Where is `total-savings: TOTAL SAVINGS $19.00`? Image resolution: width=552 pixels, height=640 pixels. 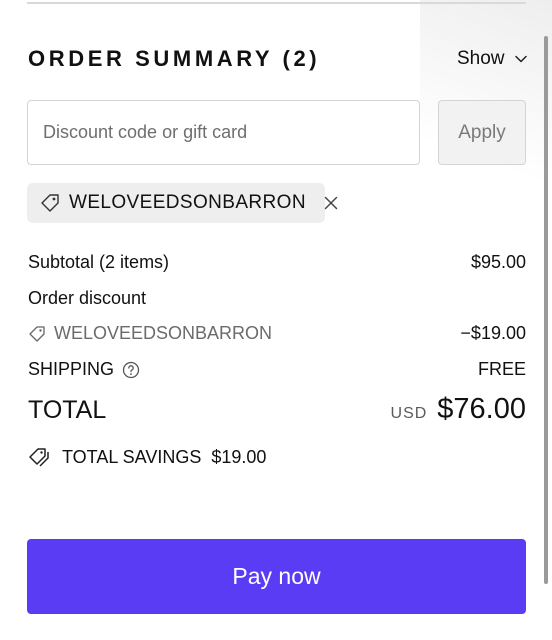 total-savings: TOTAL SAVINGS $19.00 is located at coordinates (147, 457).